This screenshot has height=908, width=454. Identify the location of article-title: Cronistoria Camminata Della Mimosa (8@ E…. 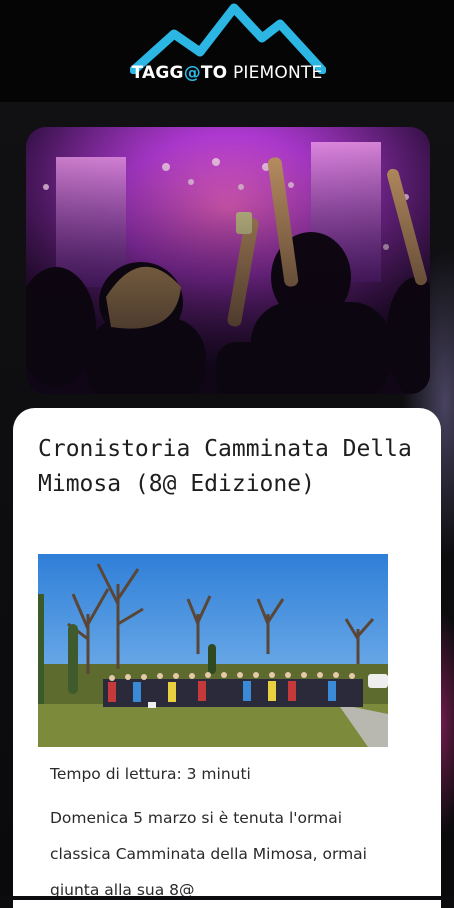
(228, 467).